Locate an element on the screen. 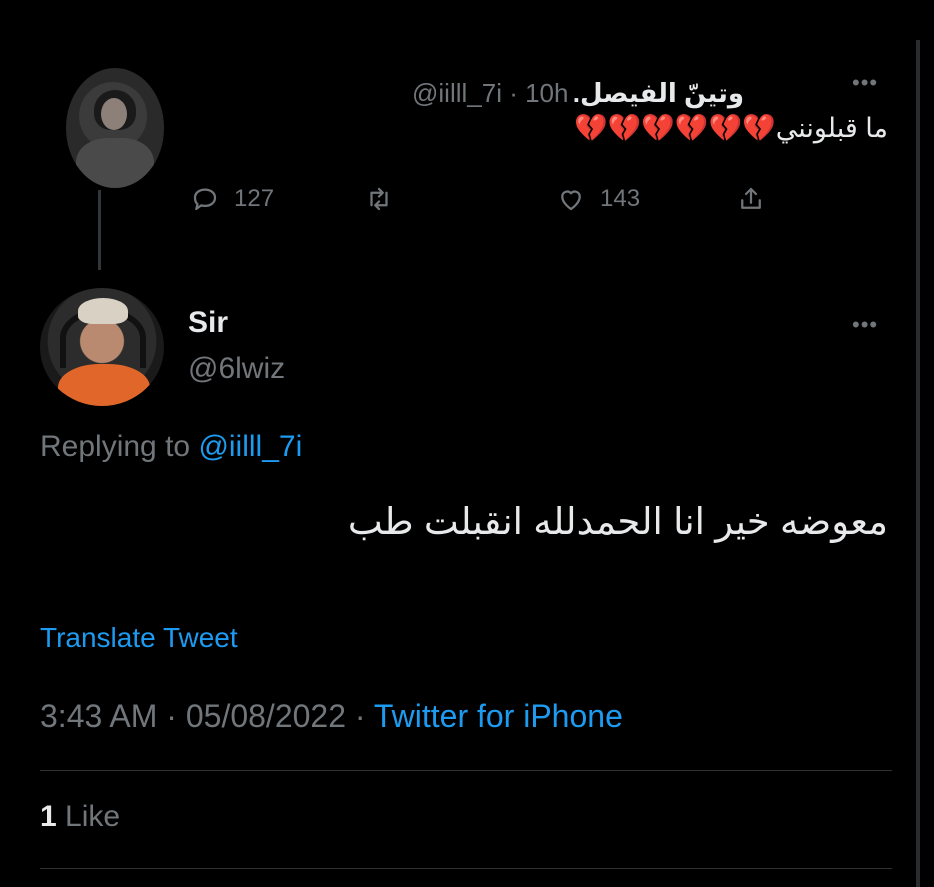 This screenshot has width=934, height=887. heart-icon is located at coordinates (571, 200).